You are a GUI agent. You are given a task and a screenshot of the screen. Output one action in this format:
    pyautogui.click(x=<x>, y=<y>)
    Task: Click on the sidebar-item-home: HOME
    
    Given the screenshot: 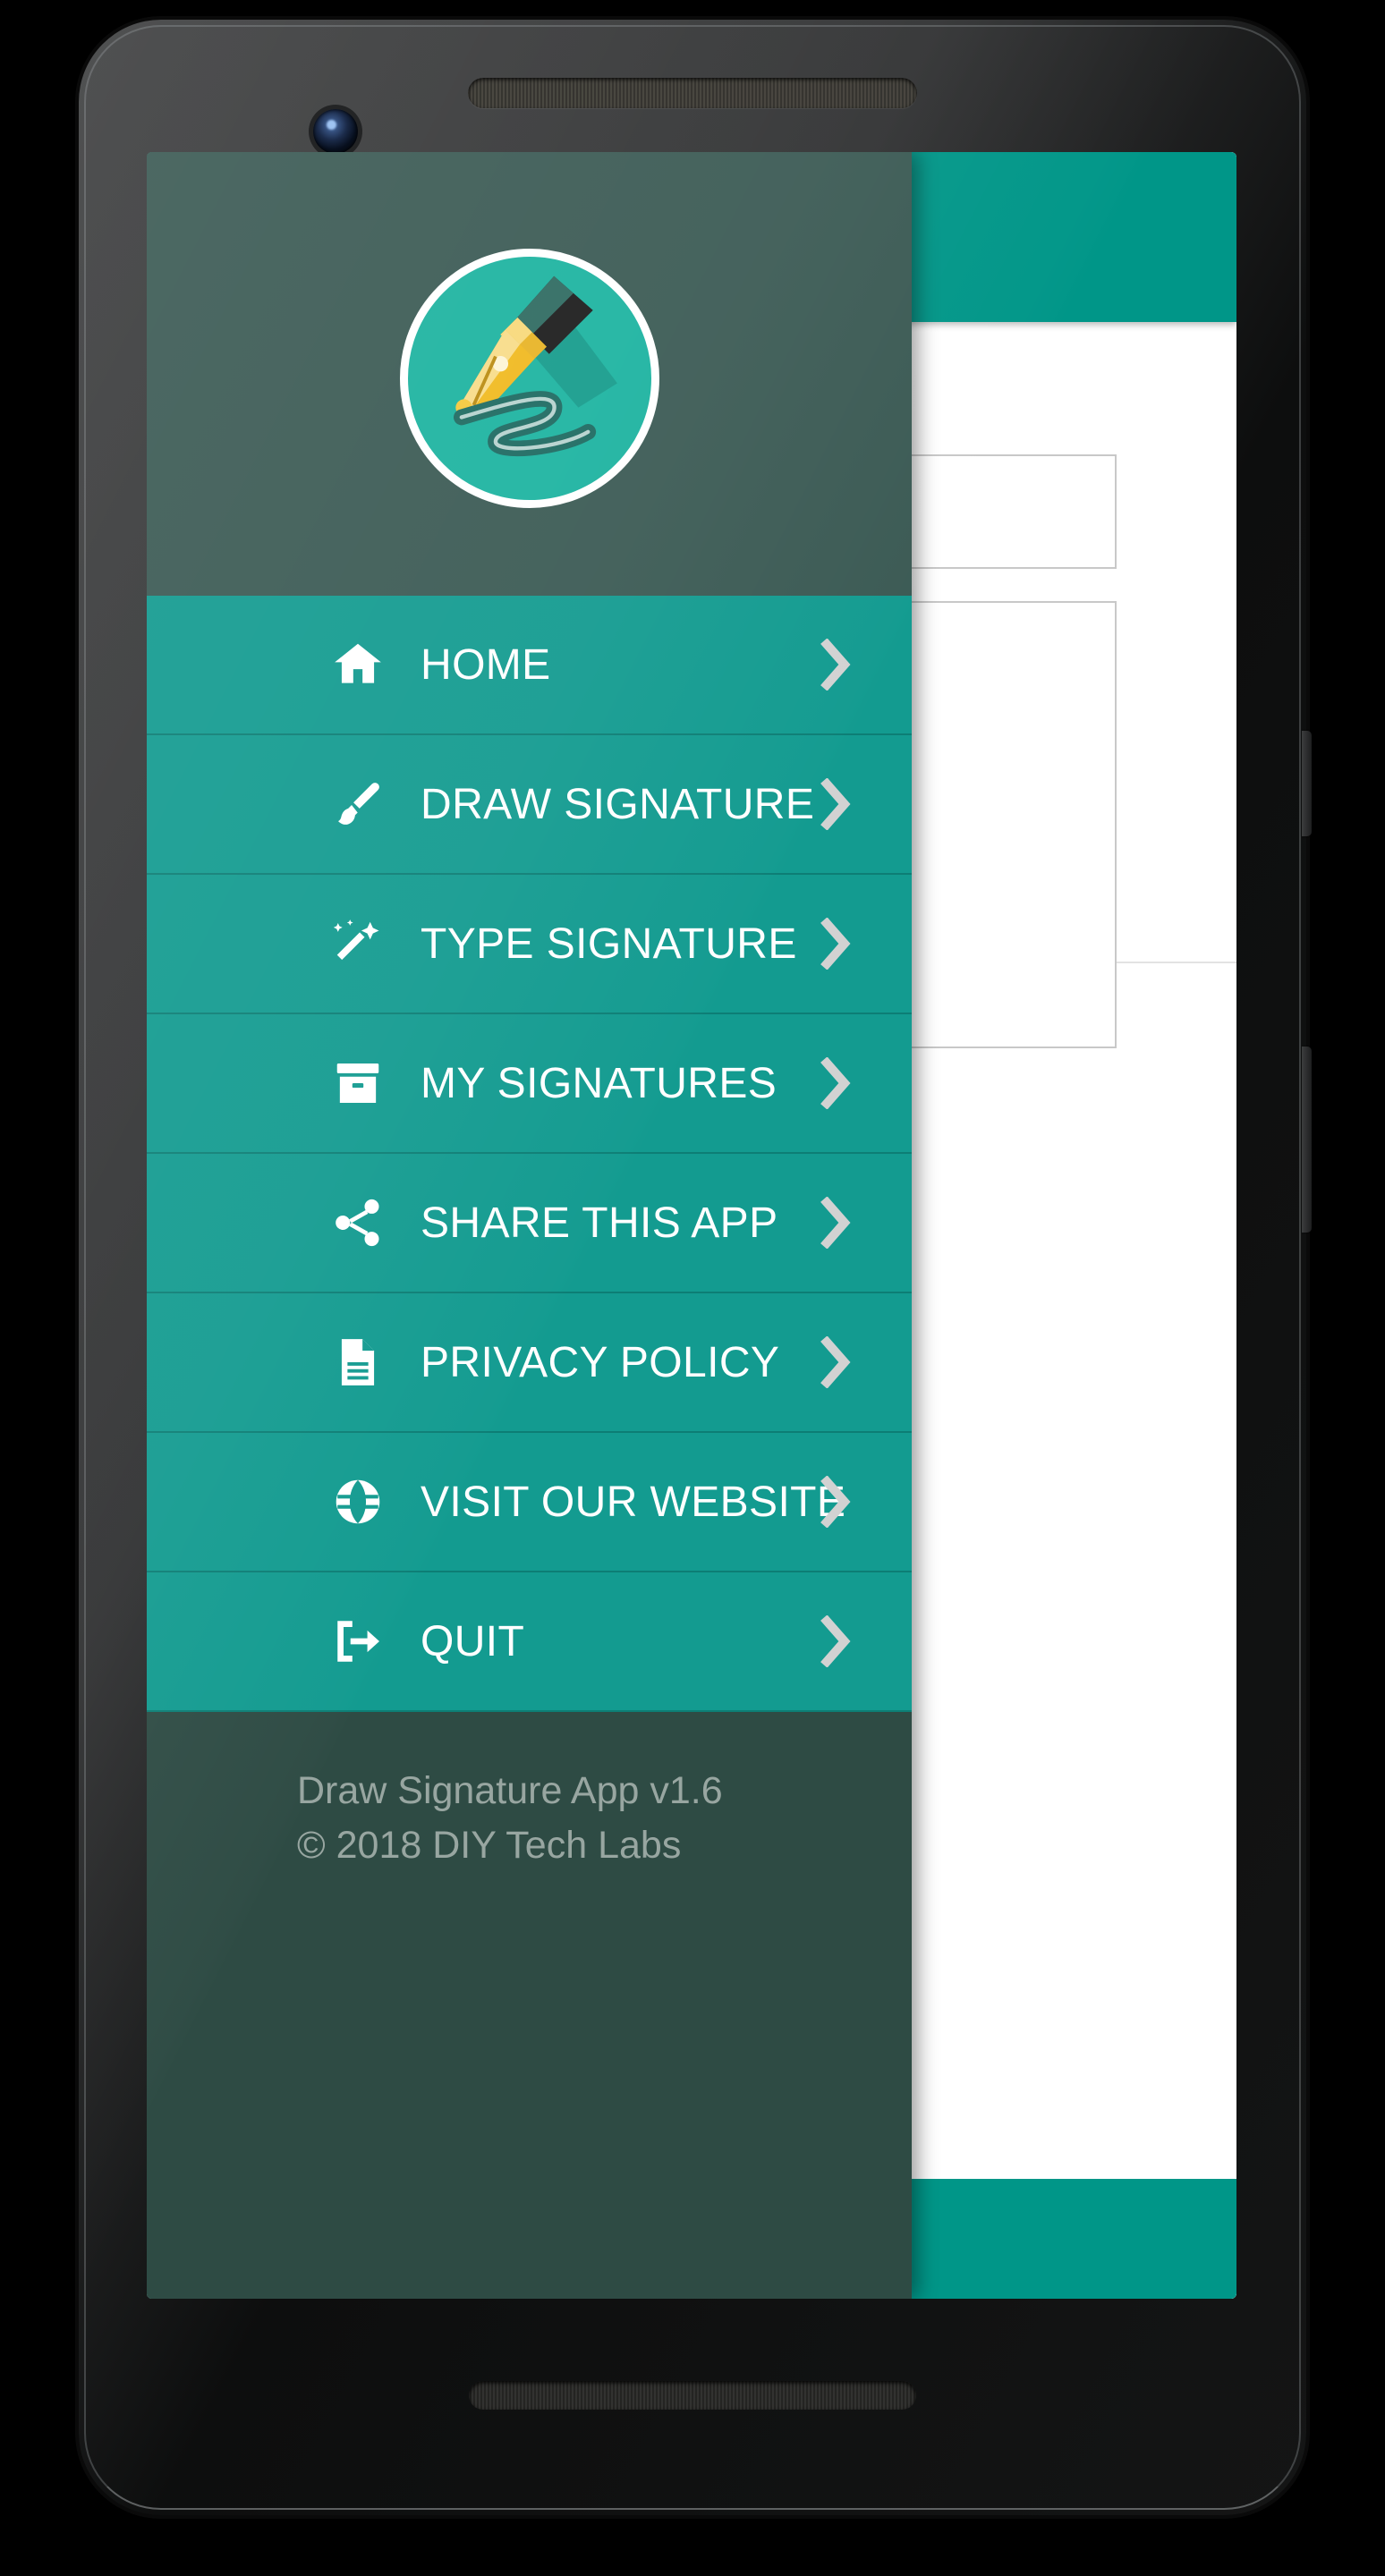 What is the action you would take?
    pyautogui.click(x=529, y=665)
    